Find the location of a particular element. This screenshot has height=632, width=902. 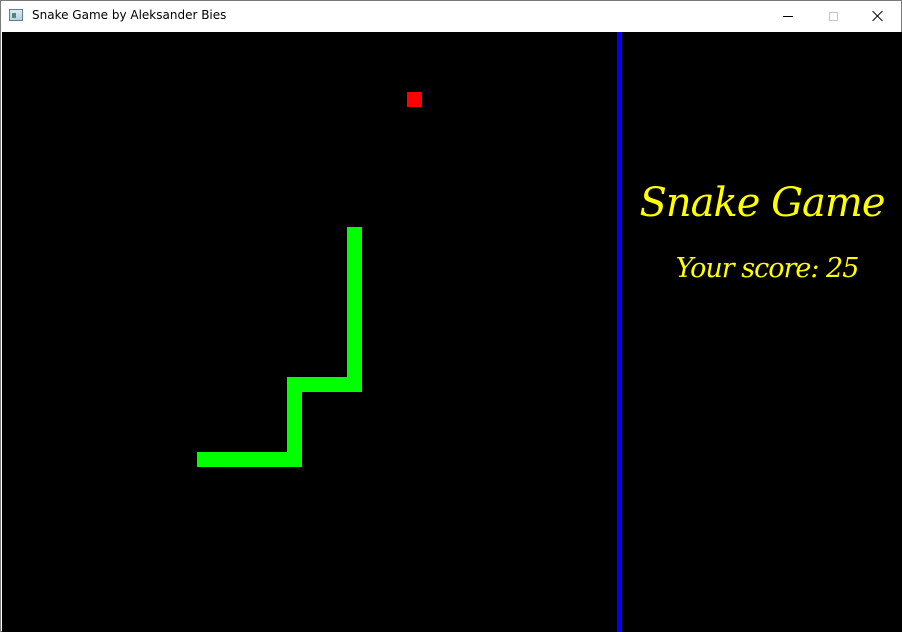

minimize-button is located at coordinates (788, 16).